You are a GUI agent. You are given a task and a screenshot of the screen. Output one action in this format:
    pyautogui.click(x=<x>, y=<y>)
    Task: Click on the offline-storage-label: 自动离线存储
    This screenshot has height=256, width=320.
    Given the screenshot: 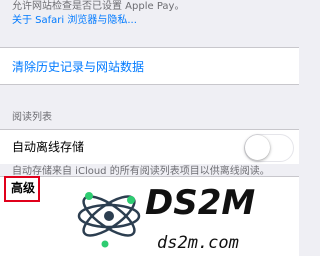 What is the action you would take?
    pyautogui.click(x=48, y=147)
    